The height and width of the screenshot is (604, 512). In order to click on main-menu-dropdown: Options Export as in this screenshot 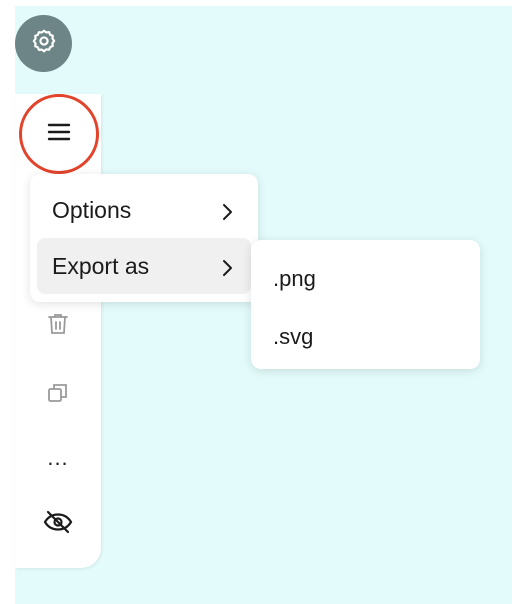, I will do `click(144, 238)`.